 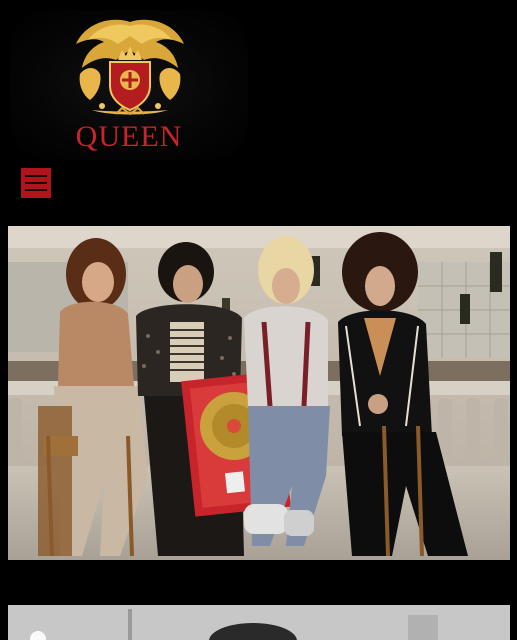 What do you see at coordinates (130, 67) in the screenshot?
I see `queen-crest-icon` at bounding box center [130, 67].